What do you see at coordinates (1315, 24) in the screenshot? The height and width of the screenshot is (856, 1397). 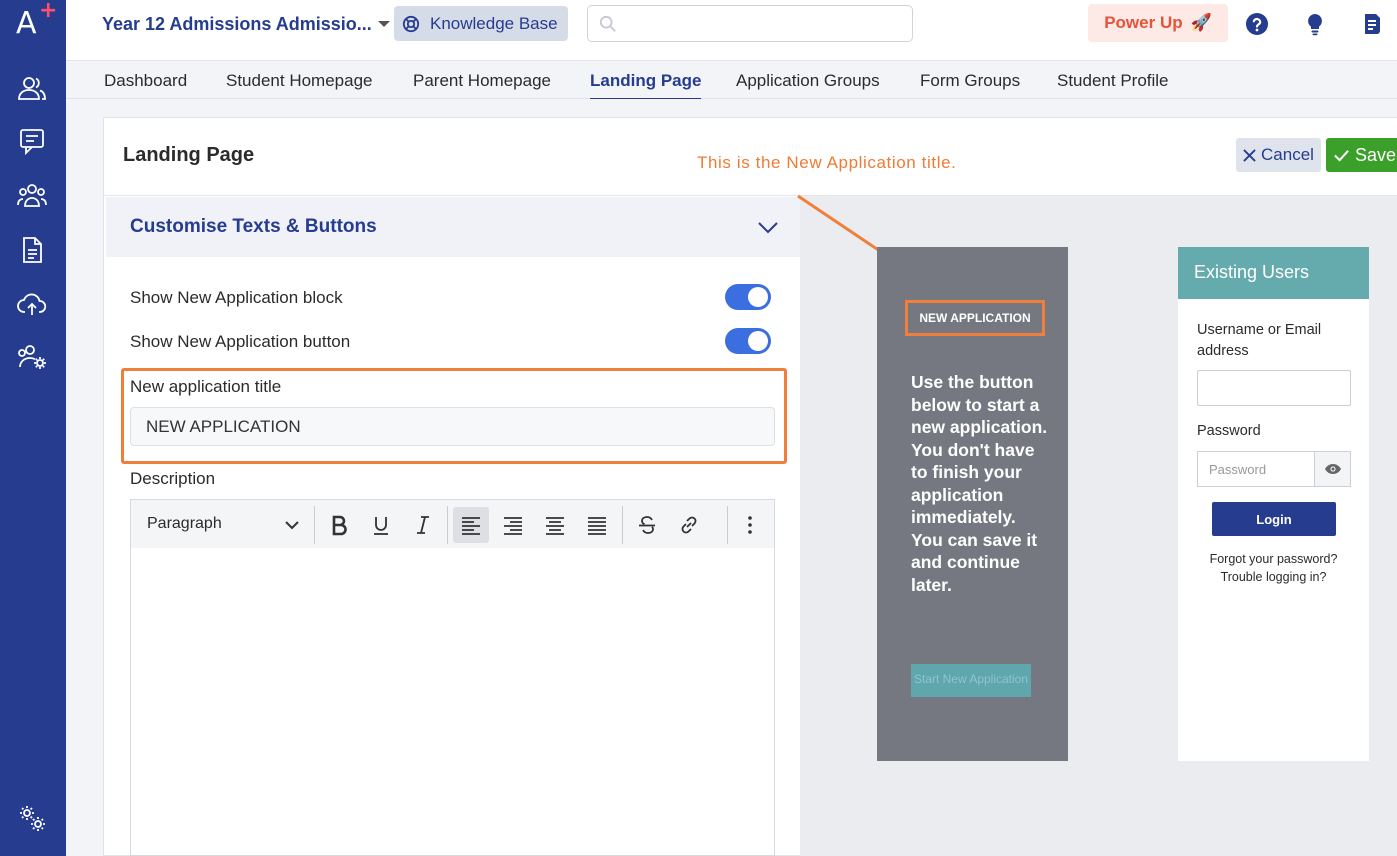 I see `lightbulb-icon` at bounding box center [1315, 24].